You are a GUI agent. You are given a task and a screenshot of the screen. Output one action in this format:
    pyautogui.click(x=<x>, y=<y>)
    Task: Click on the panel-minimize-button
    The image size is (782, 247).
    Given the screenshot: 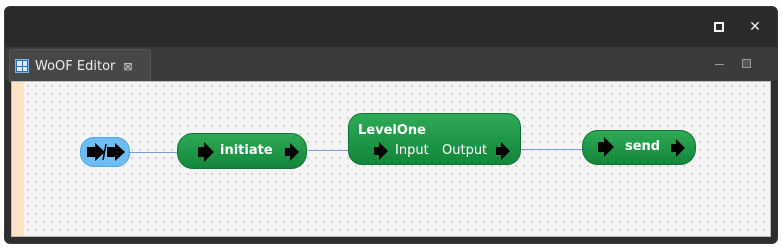 What is the action you would take?
    pyautogui.click(x=720, y=65)
    